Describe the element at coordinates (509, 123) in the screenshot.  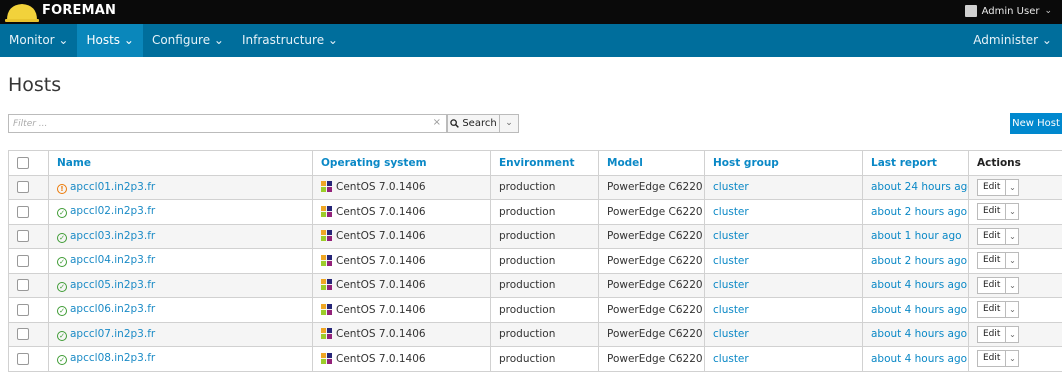
I see `search-options-dropdown: ⌄` at that location.